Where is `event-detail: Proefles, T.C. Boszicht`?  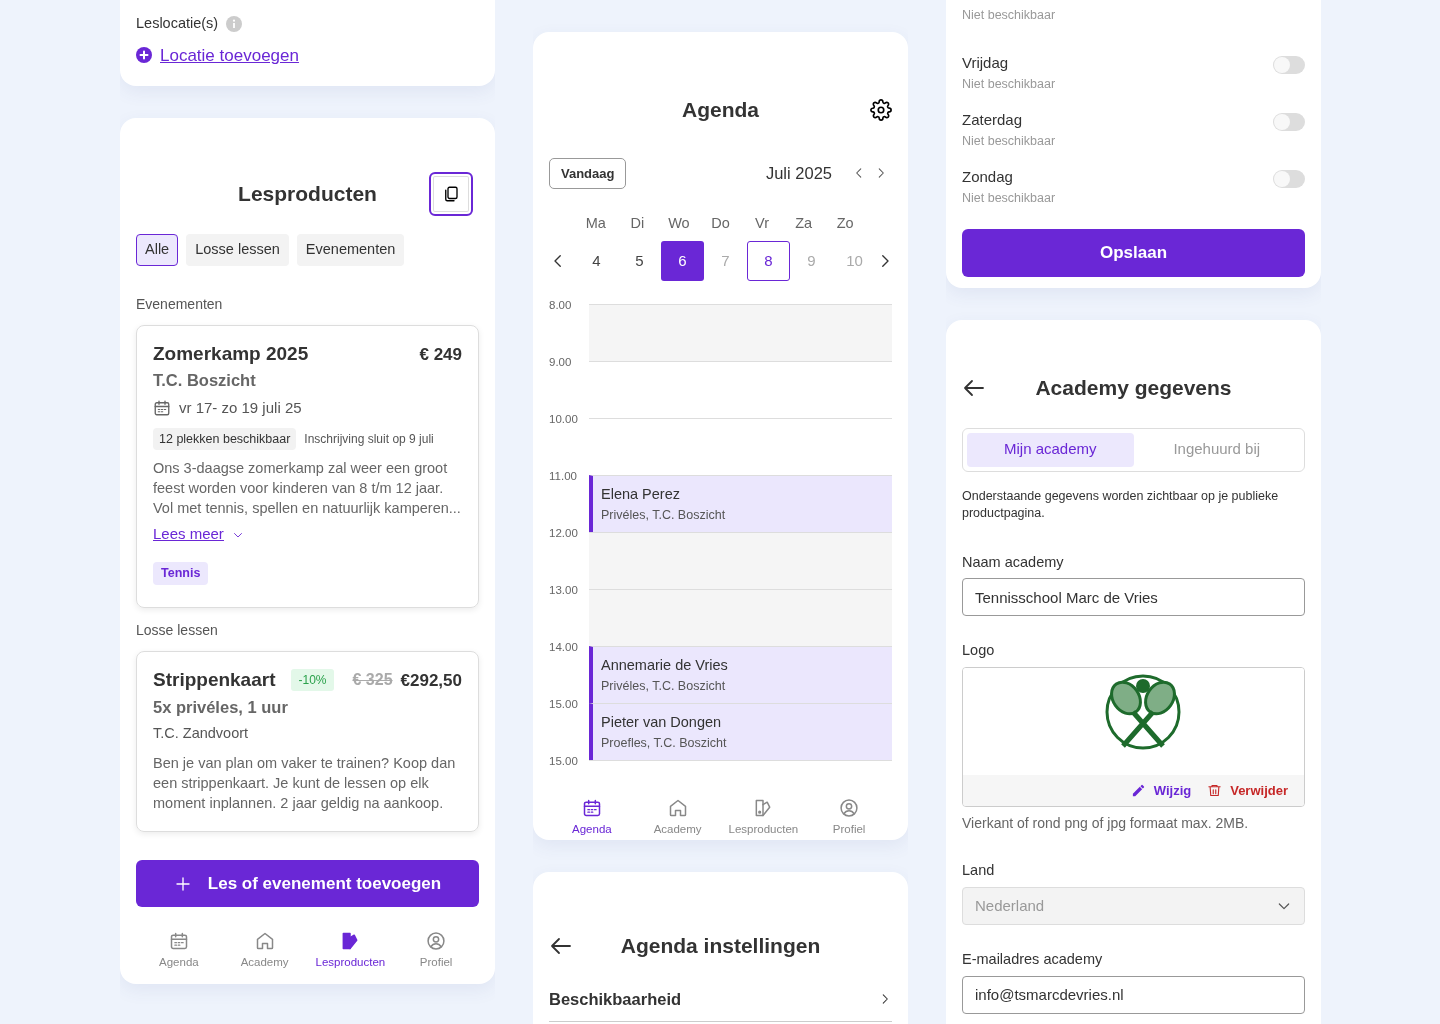
event-detail: Proefles, T.C. Boszicht is located at coordinates (664, 743).